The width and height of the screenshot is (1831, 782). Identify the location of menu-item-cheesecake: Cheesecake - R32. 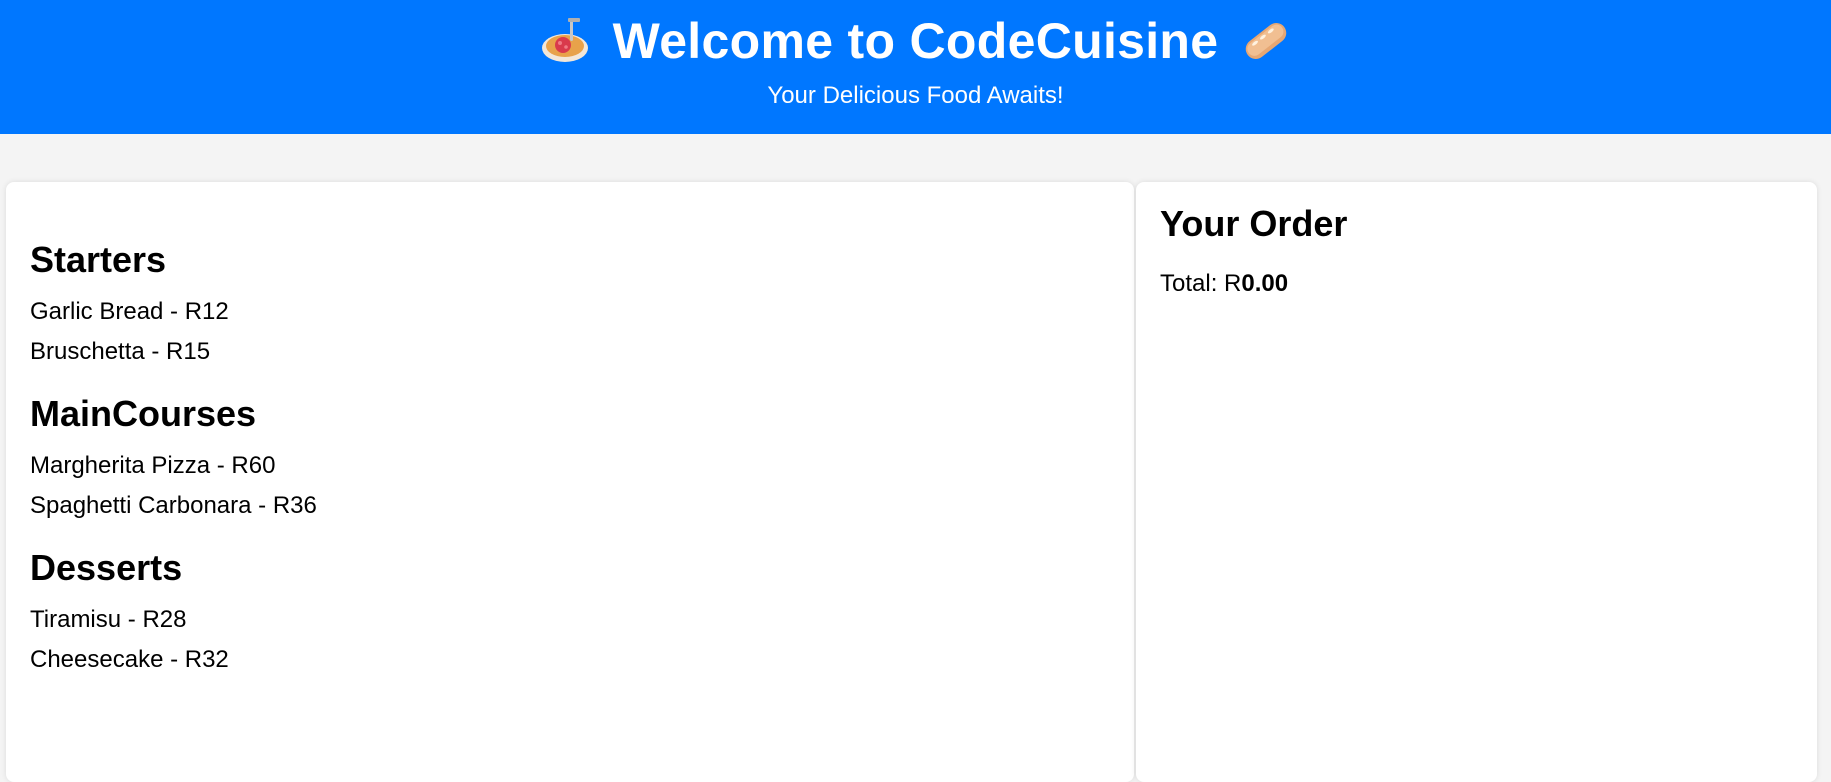
(173, 660).